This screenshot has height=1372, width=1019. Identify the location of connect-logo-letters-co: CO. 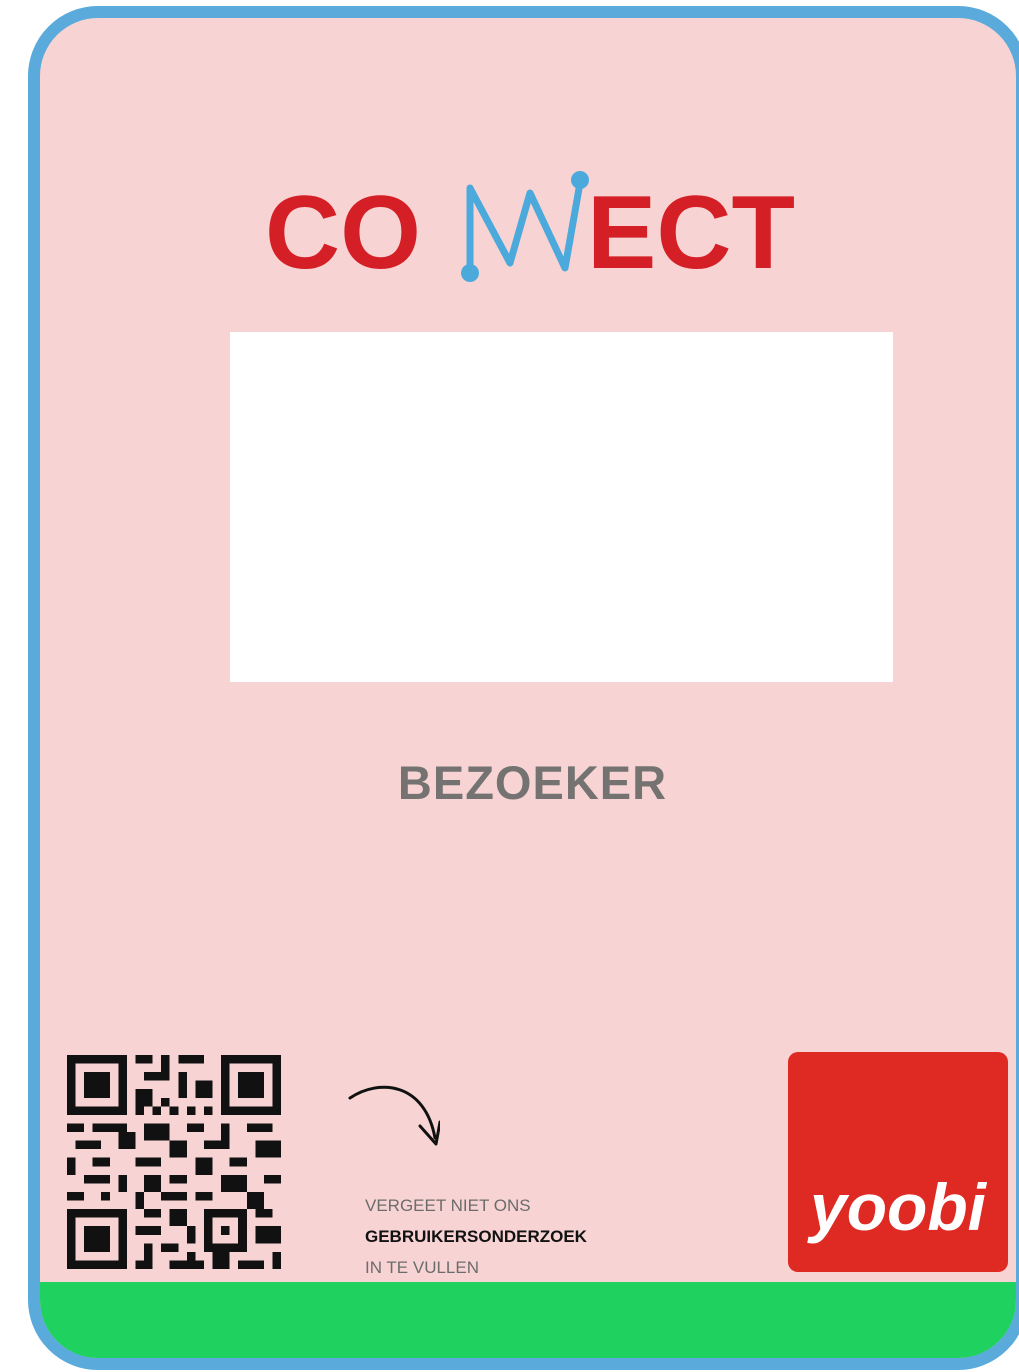
(343, 231).